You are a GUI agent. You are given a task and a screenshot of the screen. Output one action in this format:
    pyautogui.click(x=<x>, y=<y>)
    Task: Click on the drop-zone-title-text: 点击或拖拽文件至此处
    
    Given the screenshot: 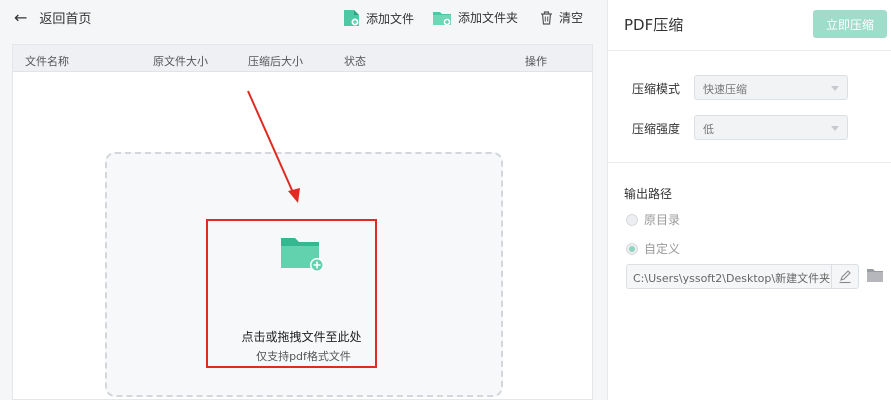 What is the action you would take?
    pyautogui.click(x=301, y=337)
    